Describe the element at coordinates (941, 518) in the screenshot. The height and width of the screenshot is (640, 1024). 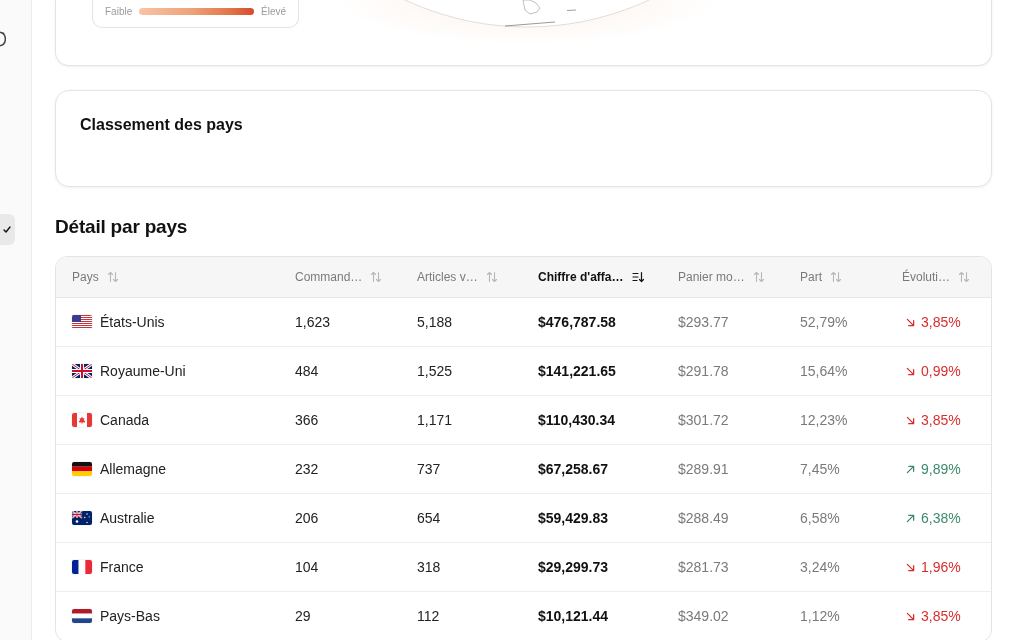
I see `evolution-percent: 6,38%` at that location.